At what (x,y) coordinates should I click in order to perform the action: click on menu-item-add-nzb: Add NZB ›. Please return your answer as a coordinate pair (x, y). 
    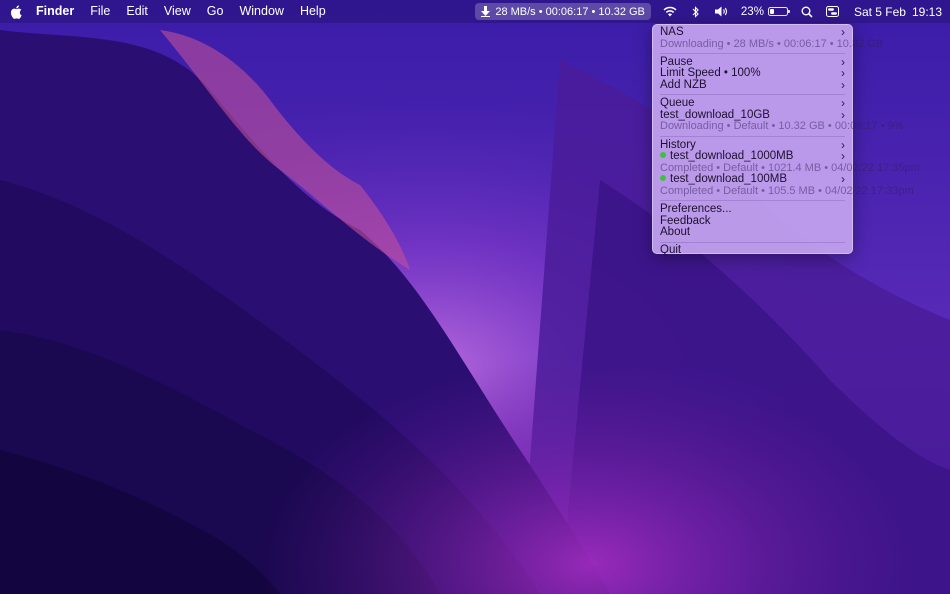
    Looking at the image, I should click on (752, 84).